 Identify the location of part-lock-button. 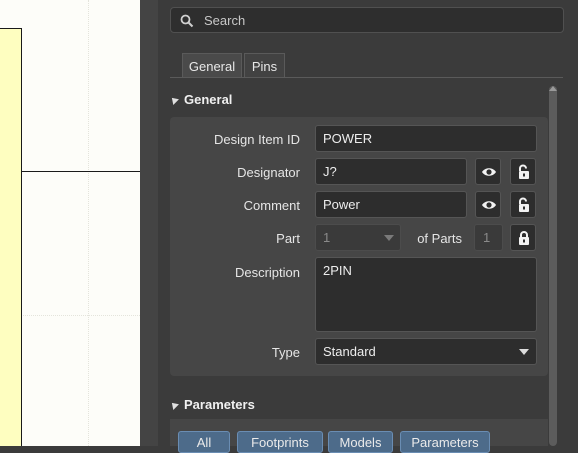
(523, 237).